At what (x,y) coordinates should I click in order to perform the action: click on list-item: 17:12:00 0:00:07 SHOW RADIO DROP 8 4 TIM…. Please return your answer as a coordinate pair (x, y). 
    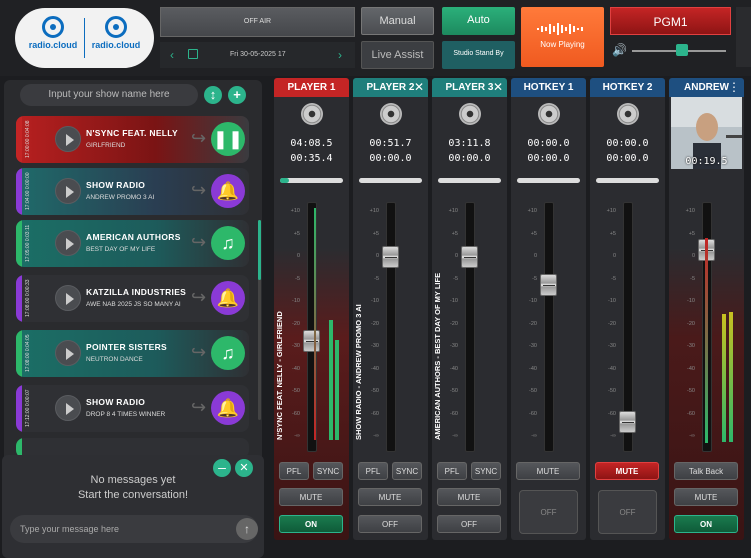
    Looking at the image, I should click on (132, 408).